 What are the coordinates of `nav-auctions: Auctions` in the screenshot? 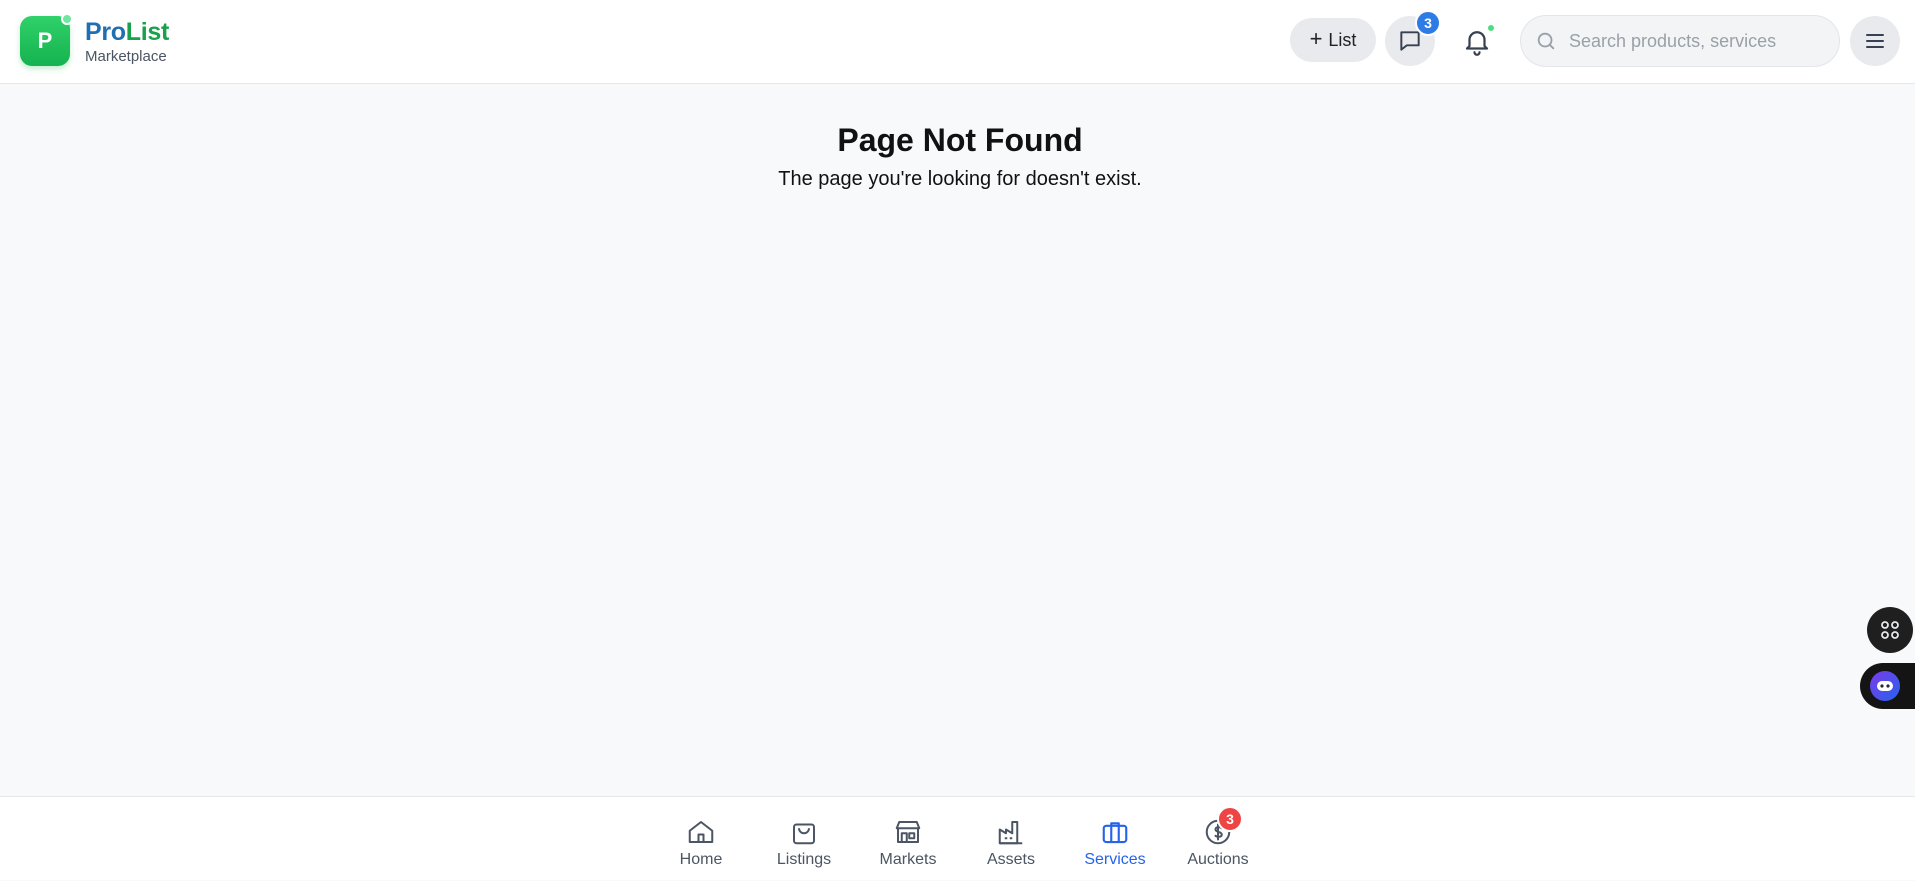 It's located at (1218, 839).